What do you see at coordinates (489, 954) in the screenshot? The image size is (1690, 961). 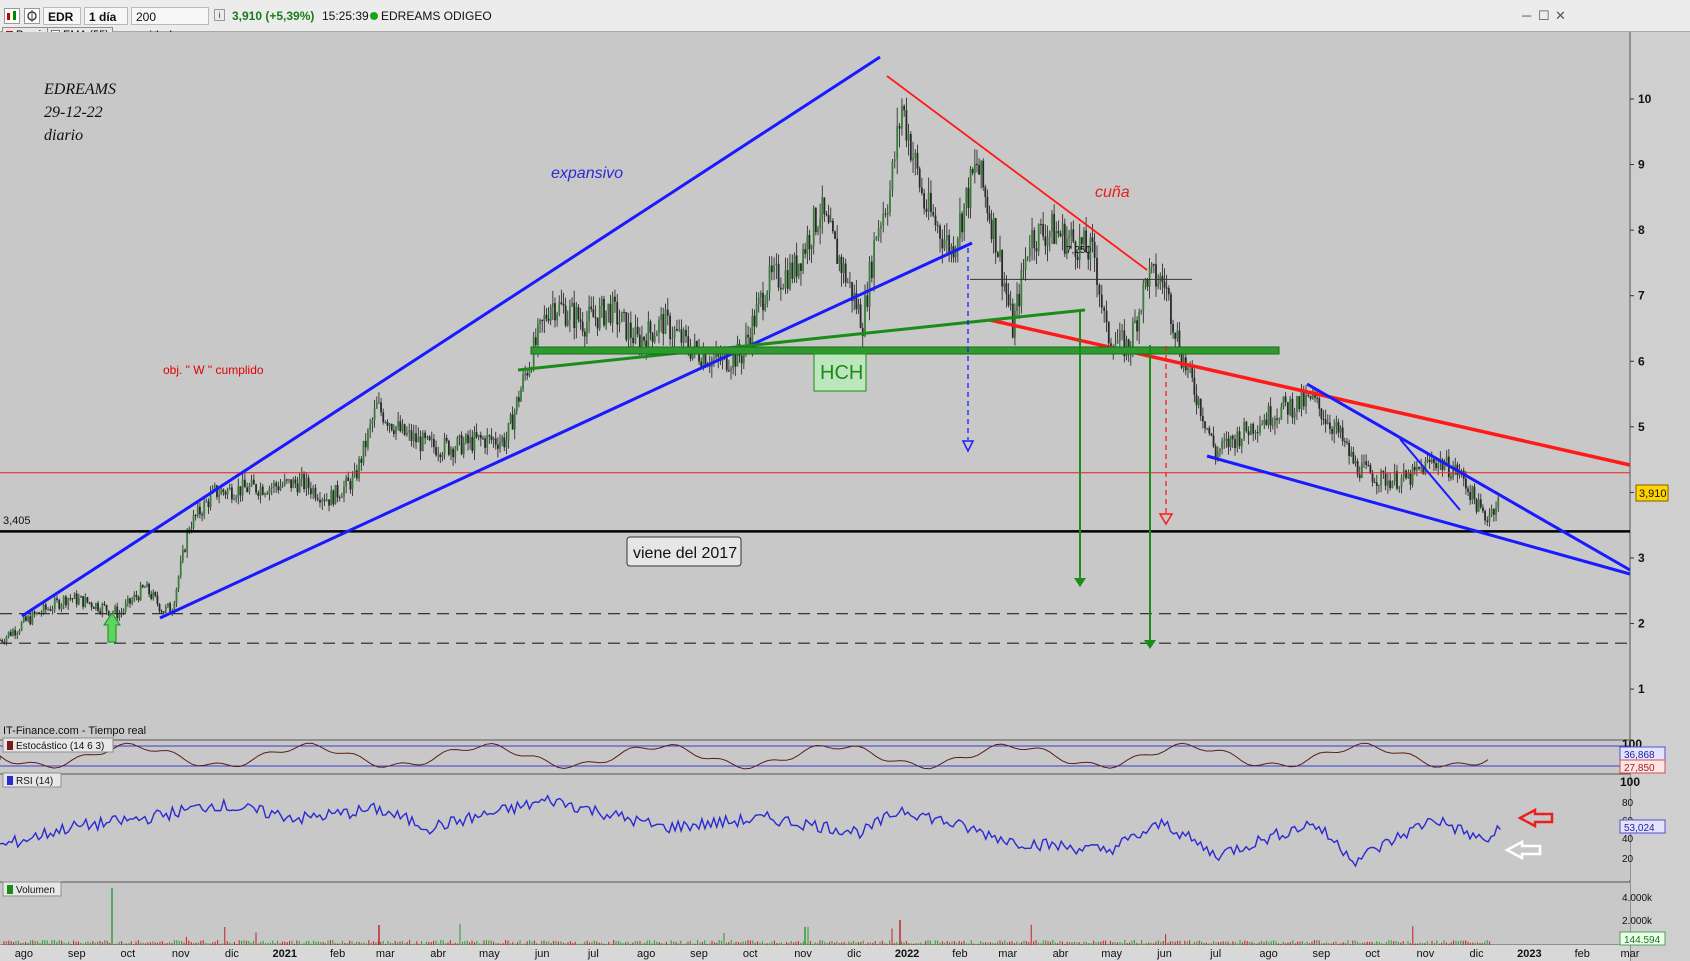 I see `x-tick-label: may` at bounding box center [489, 954].